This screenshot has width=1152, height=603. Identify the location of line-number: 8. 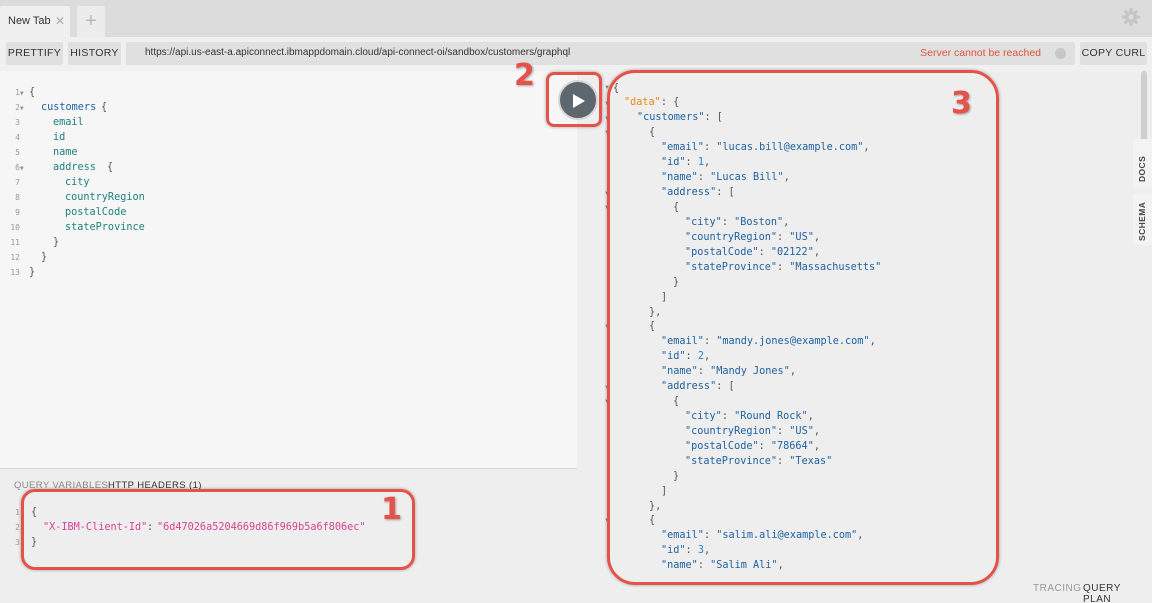
(17, 197).